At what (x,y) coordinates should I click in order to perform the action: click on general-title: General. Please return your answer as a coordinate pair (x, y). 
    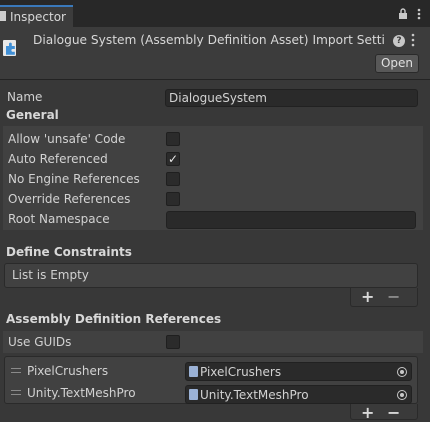
    Looking at the image, I should click on (32, 115).